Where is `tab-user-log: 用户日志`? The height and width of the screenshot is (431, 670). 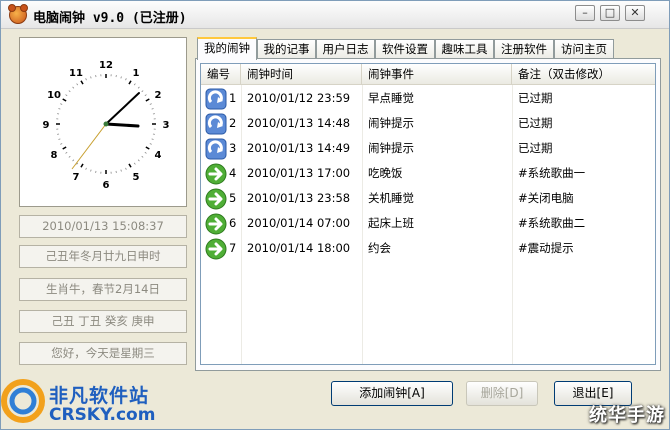
tab-user-log: 用户日志 is located at coordinates (345, 49).